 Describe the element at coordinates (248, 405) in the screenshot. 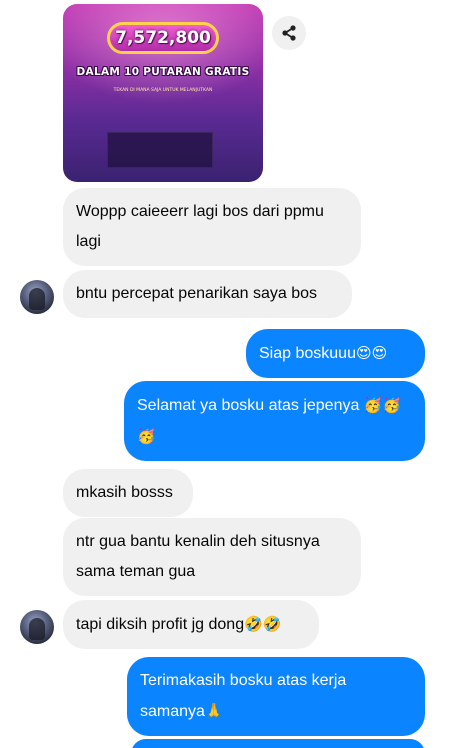

I see `message-text: Selamat ya bosku atas jepenya` at that location.